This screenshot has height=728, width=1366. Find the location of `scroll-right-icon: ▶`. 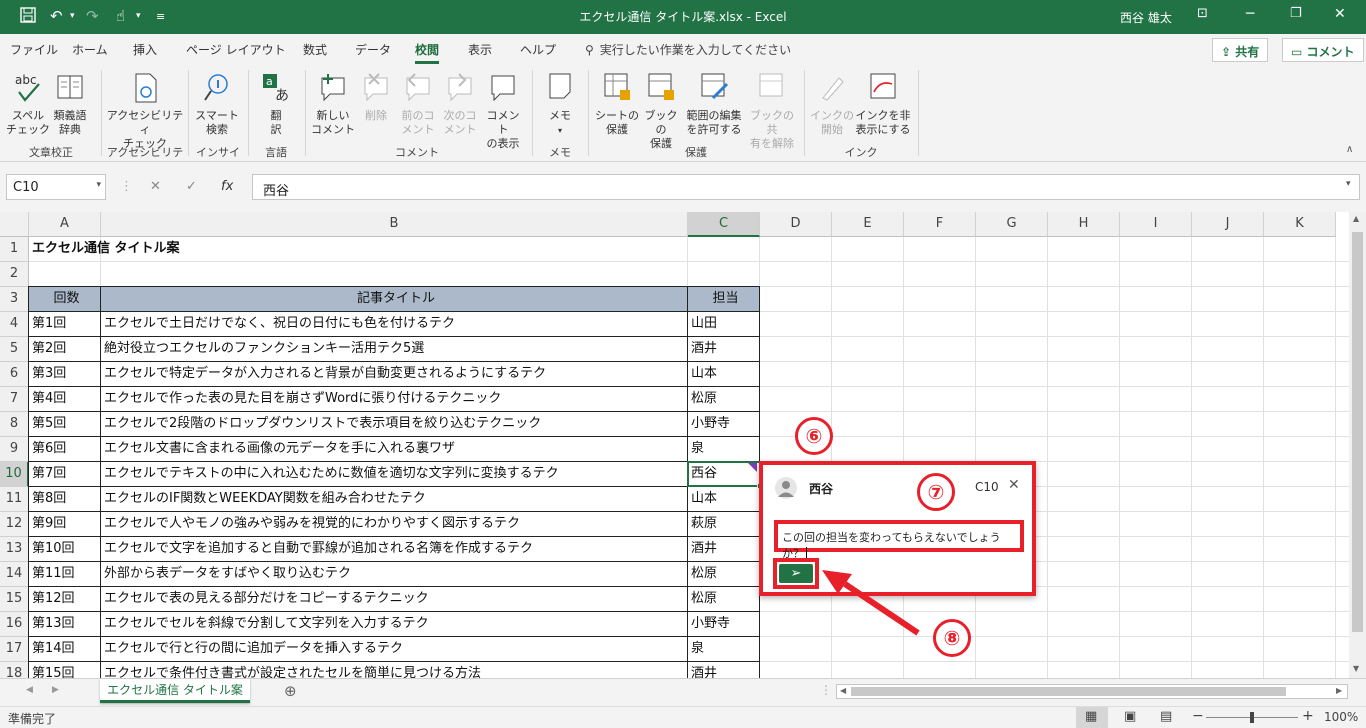

scroll-right-icon: ▶ is located at coordinates (1339, 690).